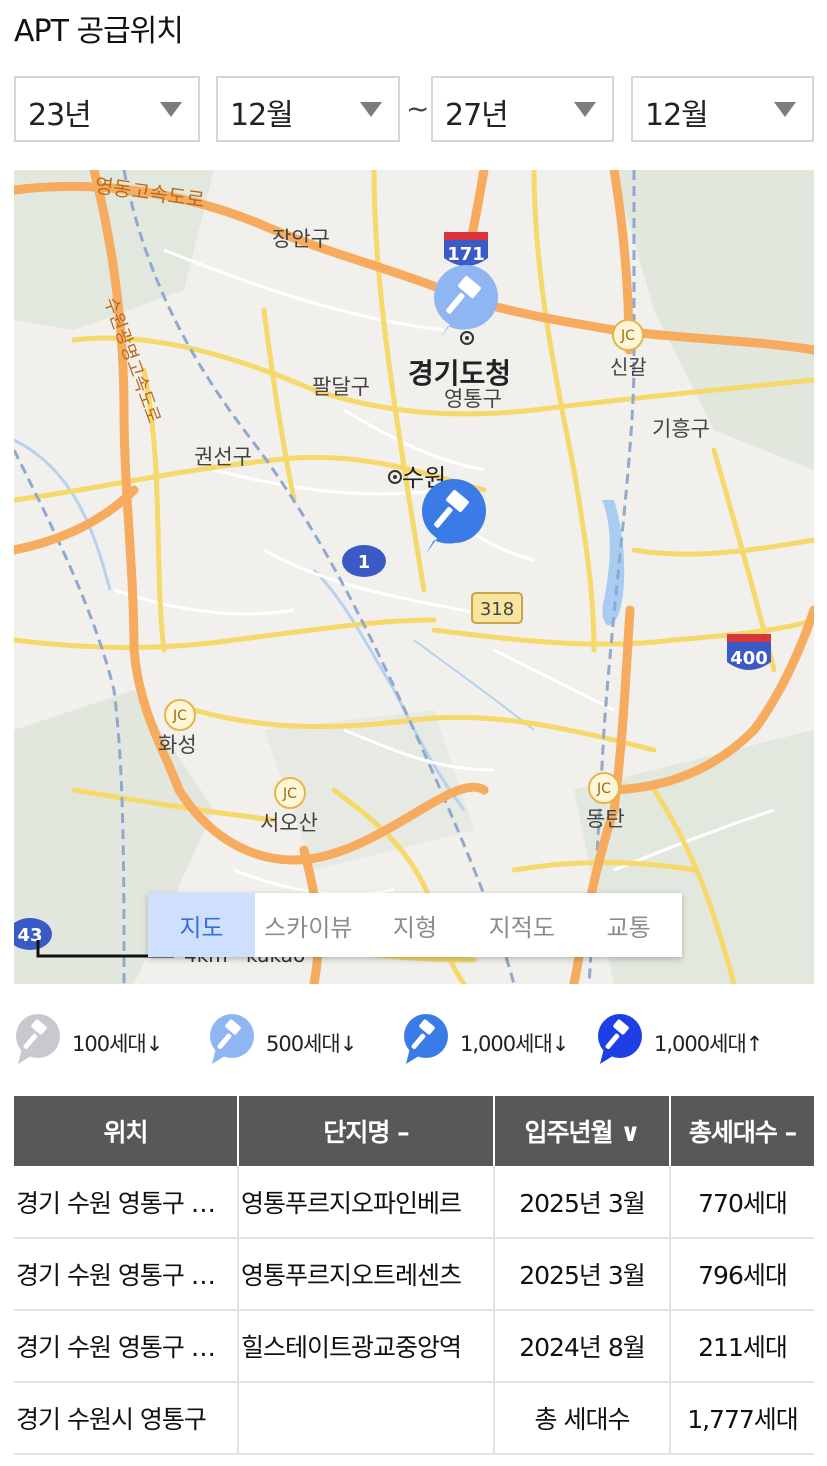 The height and width of the screenshot is (1466, 827). What do you see at coordinates (477, 115) in the screenshot?
I see `end-year-value: 27년` at bounding box center [477, 115].